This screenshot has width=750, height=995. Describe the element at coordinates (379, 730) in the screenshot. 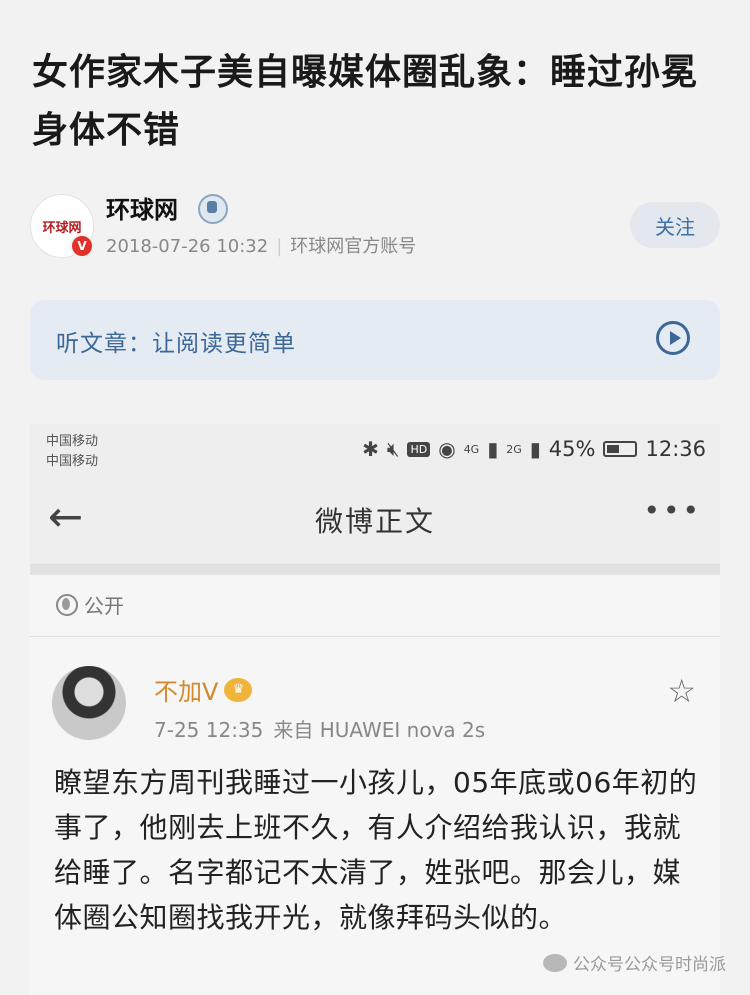

I see `post-source: 来自 HUAWEI nova 2s` at that location.